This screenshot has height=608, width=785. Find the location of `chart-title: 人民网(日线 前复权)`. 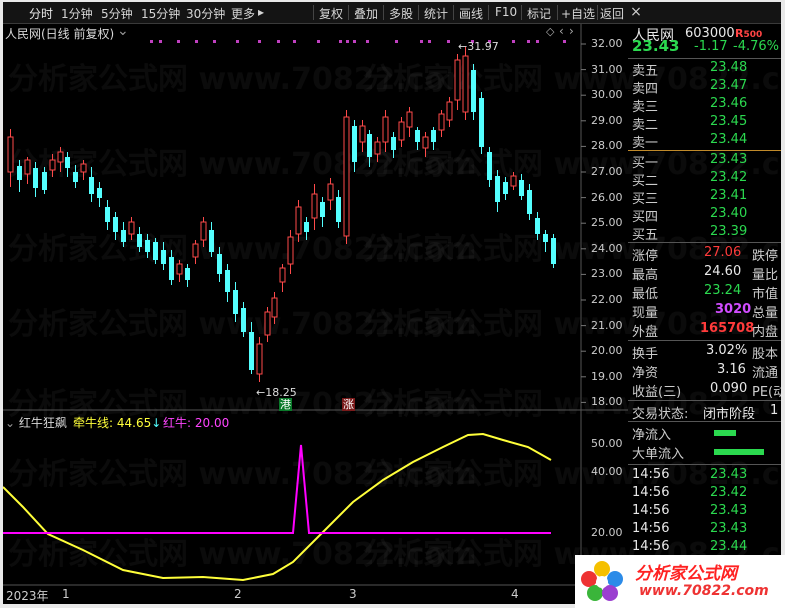

chart-title: 人民网(日线 前复权) is located at coordinates (60, 34).